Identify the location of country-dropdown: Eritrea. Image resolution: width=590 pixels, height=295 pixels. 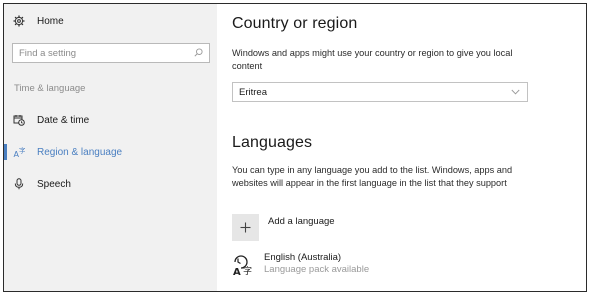
(380, 92).